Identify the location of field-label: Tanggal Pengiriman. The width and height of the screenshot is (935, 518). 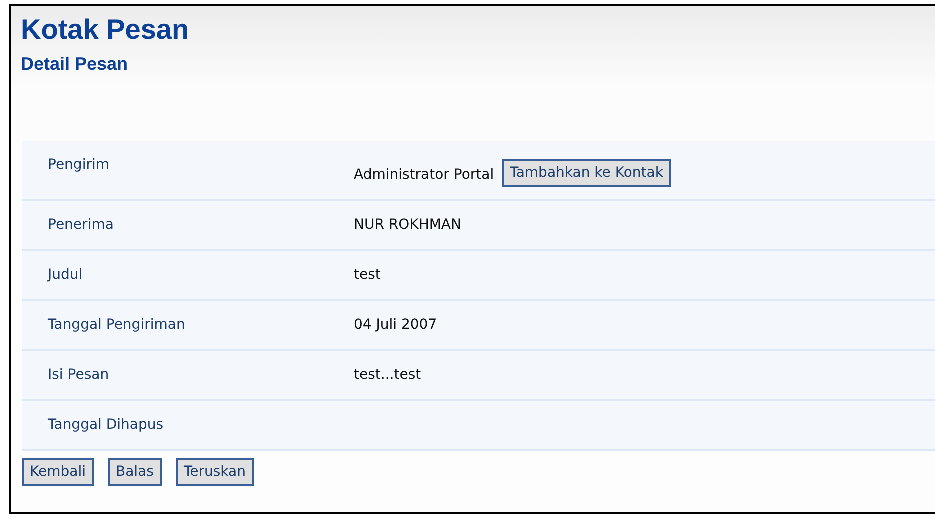
(116, 325).